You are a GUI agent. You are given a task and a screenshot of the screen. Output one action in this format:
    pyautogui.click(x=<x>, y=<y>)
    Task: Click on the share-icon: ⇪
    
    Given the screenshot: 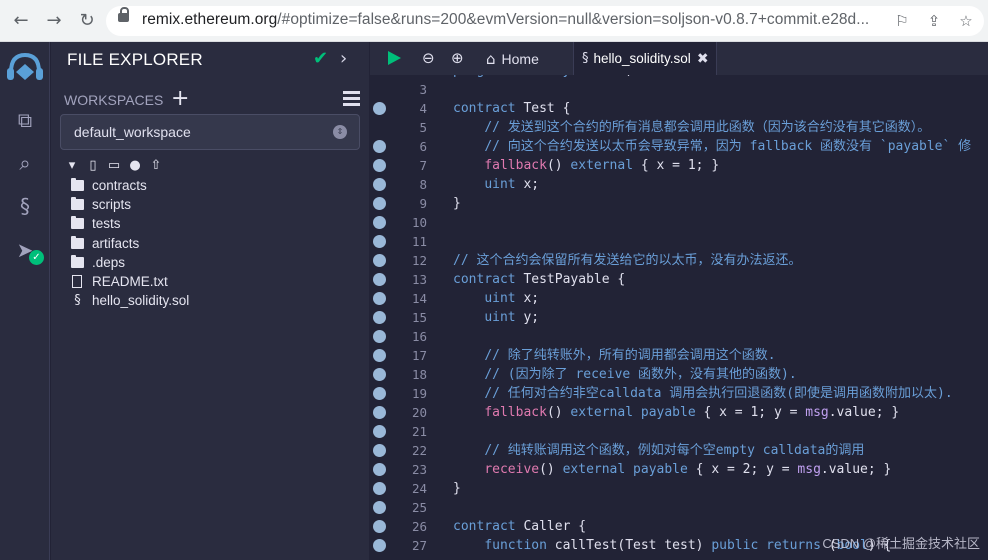 What is the action you would take?
    pyautogui.click(x=934, y=21)
    